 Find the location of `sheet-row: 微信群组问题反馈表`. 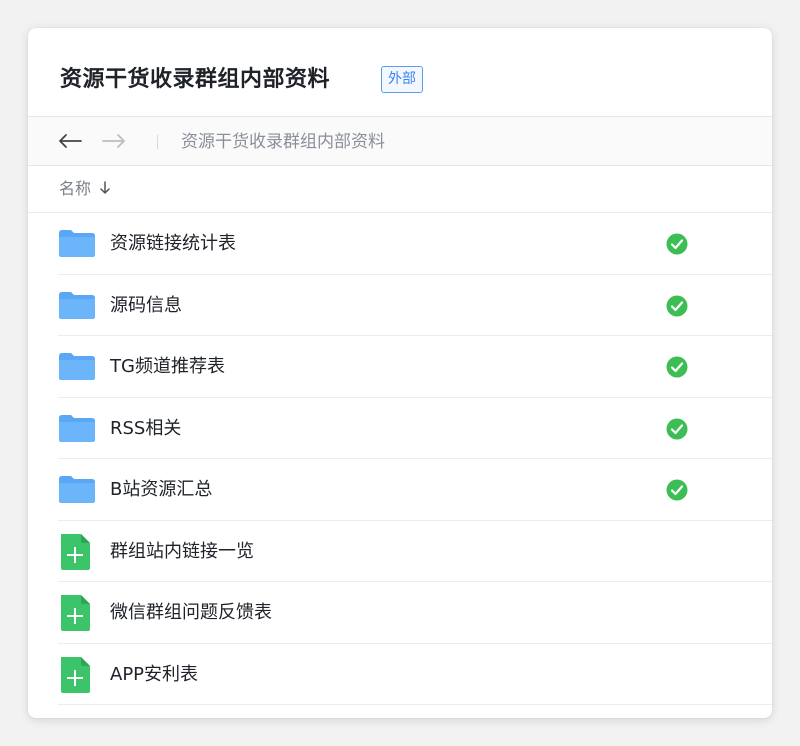

sheet-row: 微信群组问题反馈表 is located at coordinates (415, 613).